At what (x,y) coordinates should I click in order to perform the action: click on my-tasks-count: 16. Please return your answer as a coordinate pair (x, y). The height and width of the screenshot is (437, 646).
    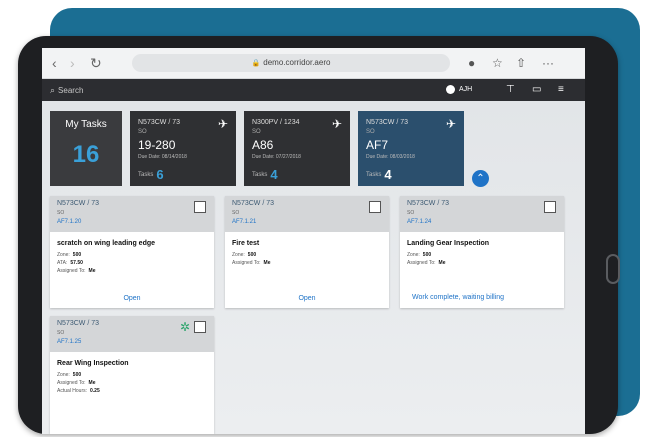
    Looking at the image, I should click on (86, 154).